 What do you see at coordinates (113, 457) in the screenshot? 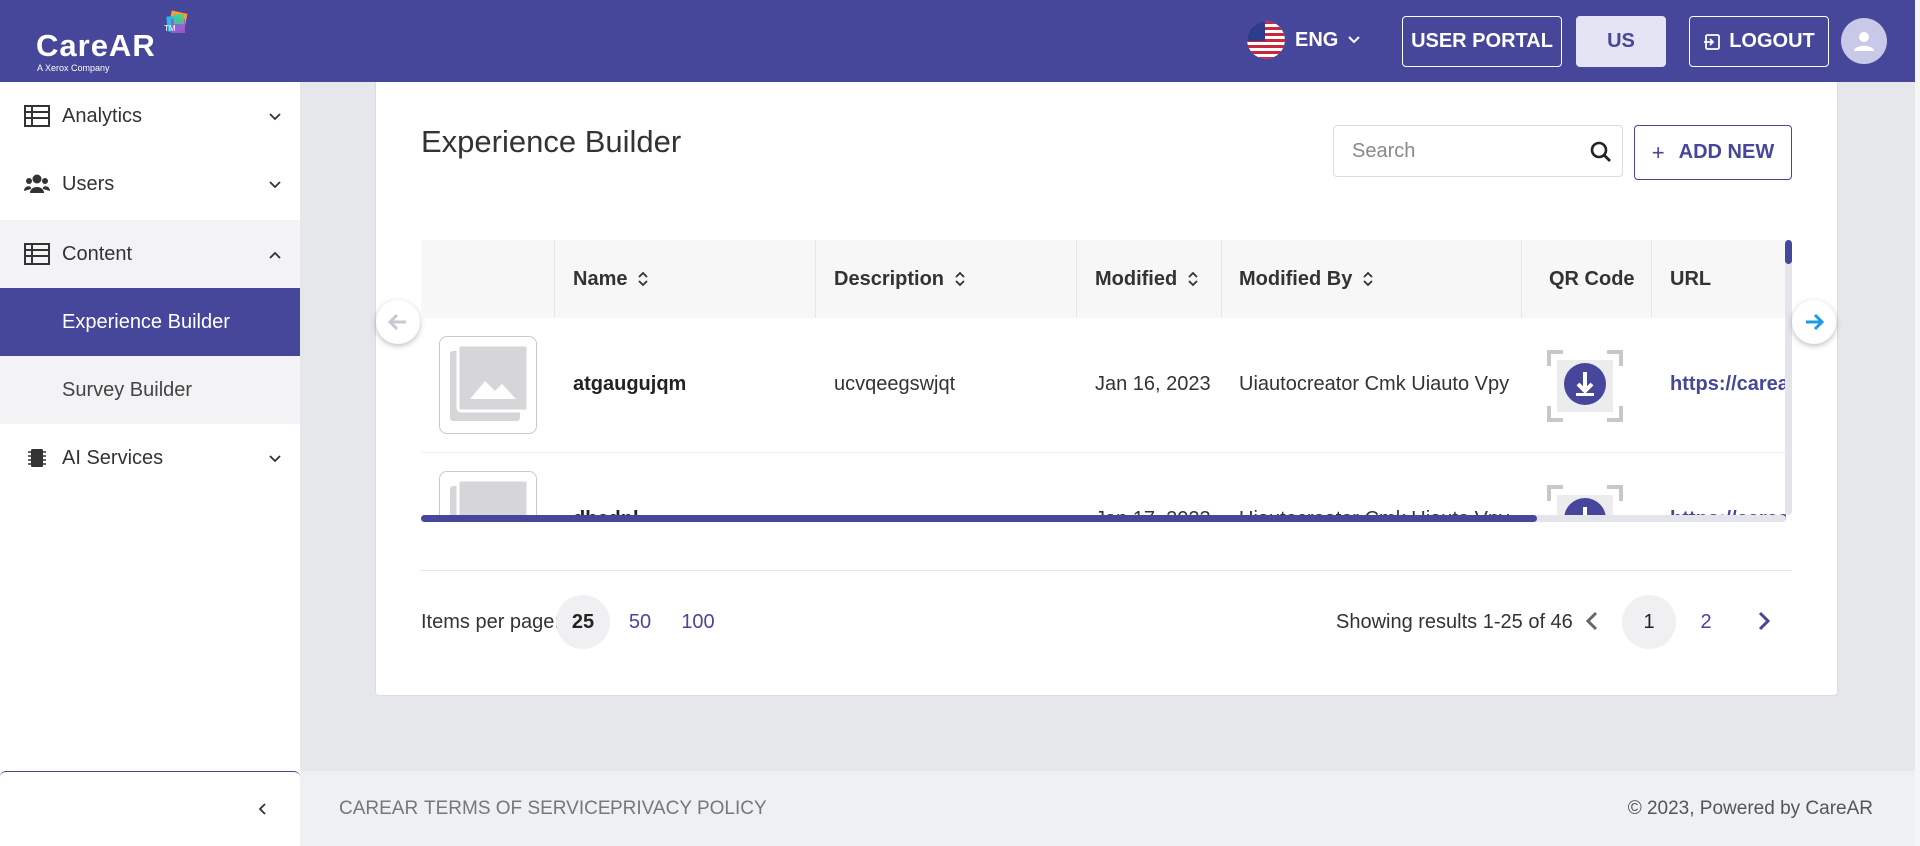
I see `sidebar-item-label: AI Services` at bounding box center [113, 457].